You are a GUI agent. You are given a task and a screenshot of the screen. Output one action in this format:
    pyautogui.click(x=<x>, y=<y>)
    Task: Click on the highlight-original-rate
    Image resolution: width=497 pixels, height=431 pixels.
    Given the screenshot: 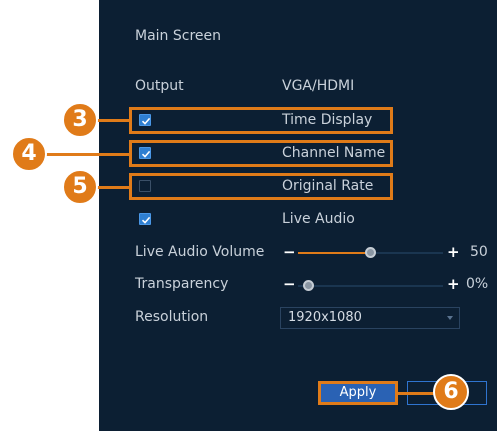 What is the action you would take?
    pyautogui.click(x=261, y=186)
    